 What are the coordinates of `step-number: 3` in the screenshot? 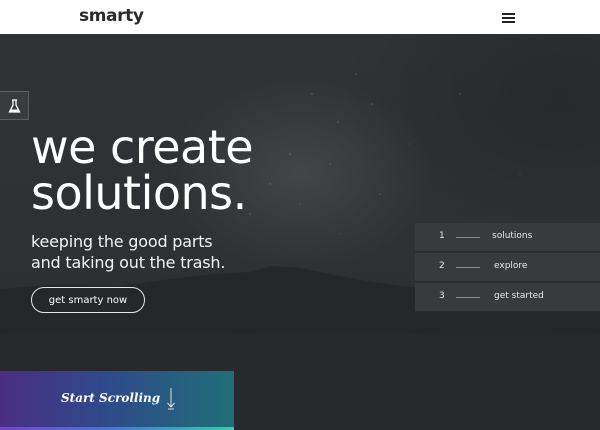 It's located at (442, 296).